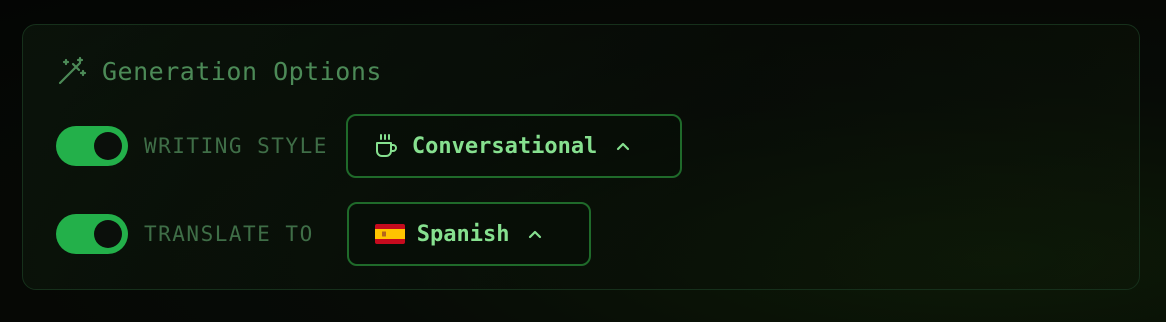  What do you see at coordinates (236, 146) in the screenshot?
I see `writing-style-label: WRITING STYLE` at bounding box center [236, 146].